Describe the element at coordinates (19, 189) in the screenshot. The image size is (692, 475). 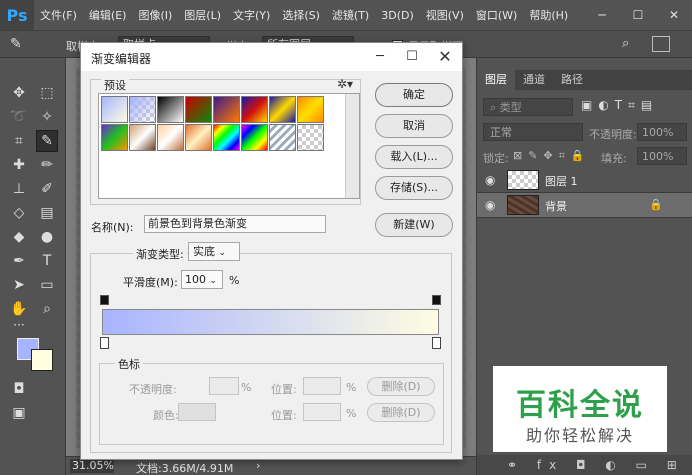
I see `stamp-tool-icon: ⊥` at that location.